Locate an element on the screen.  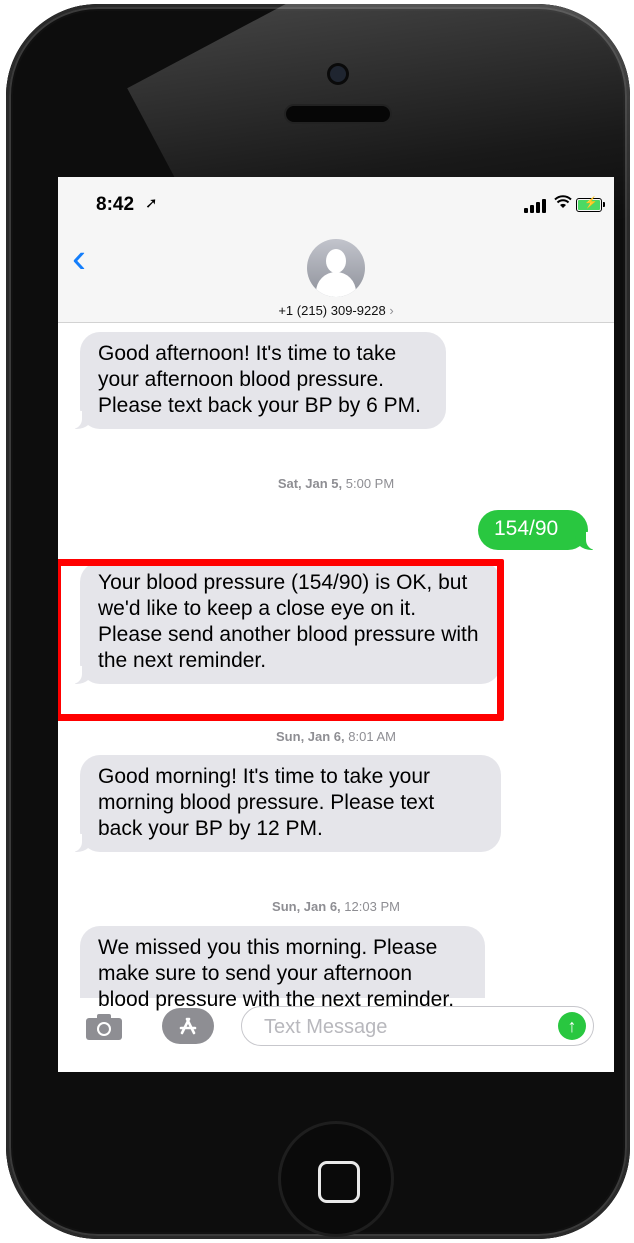
message-input-placeholder: Text Message is located at coordinates (326, 1027).